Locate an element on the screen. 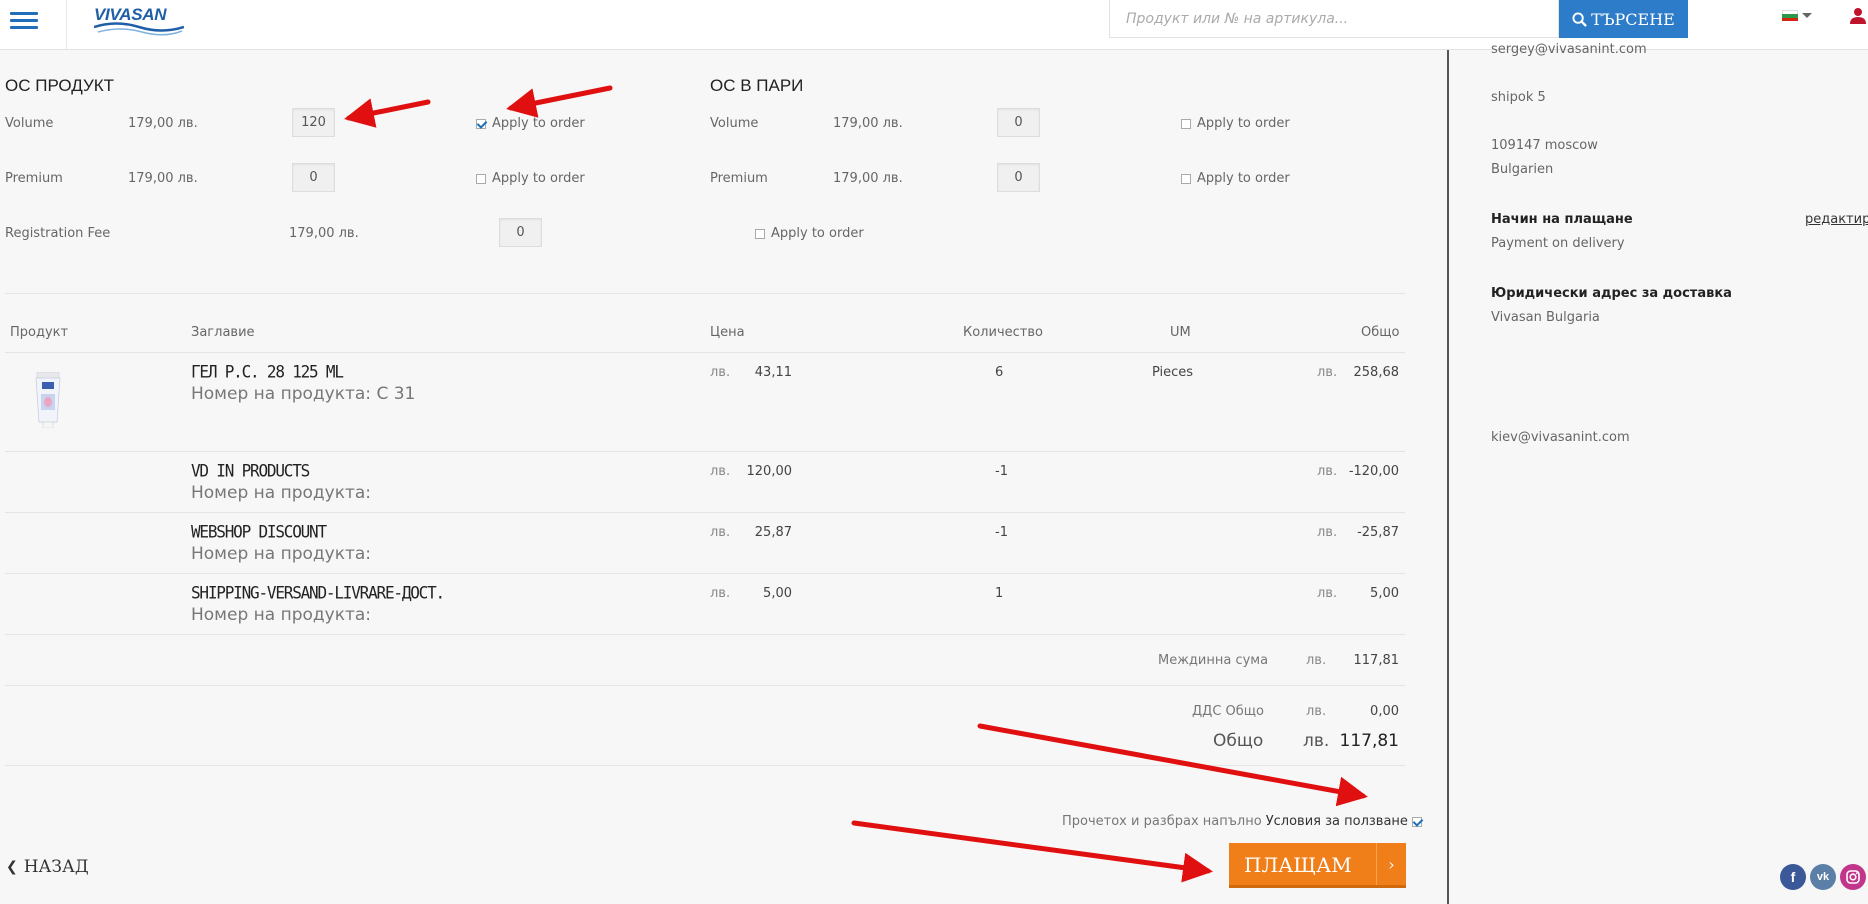 Image resolution: width=1868 pixels, height=904 pixels. language-selector is located at coordinates (1797, 15).